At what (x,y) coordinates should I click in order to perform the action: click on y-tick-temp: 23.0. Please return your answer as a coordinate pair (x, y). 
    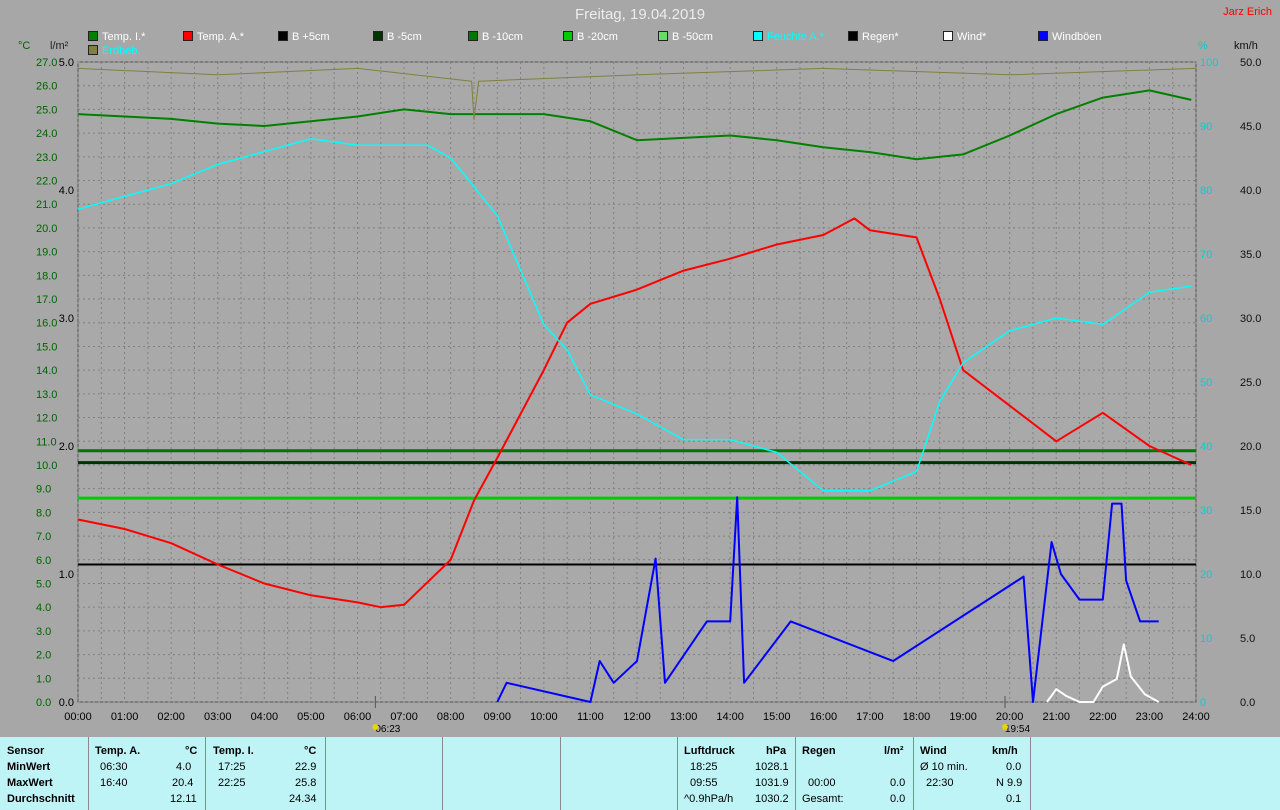
    Looking at the image, I should click on (46, 158).